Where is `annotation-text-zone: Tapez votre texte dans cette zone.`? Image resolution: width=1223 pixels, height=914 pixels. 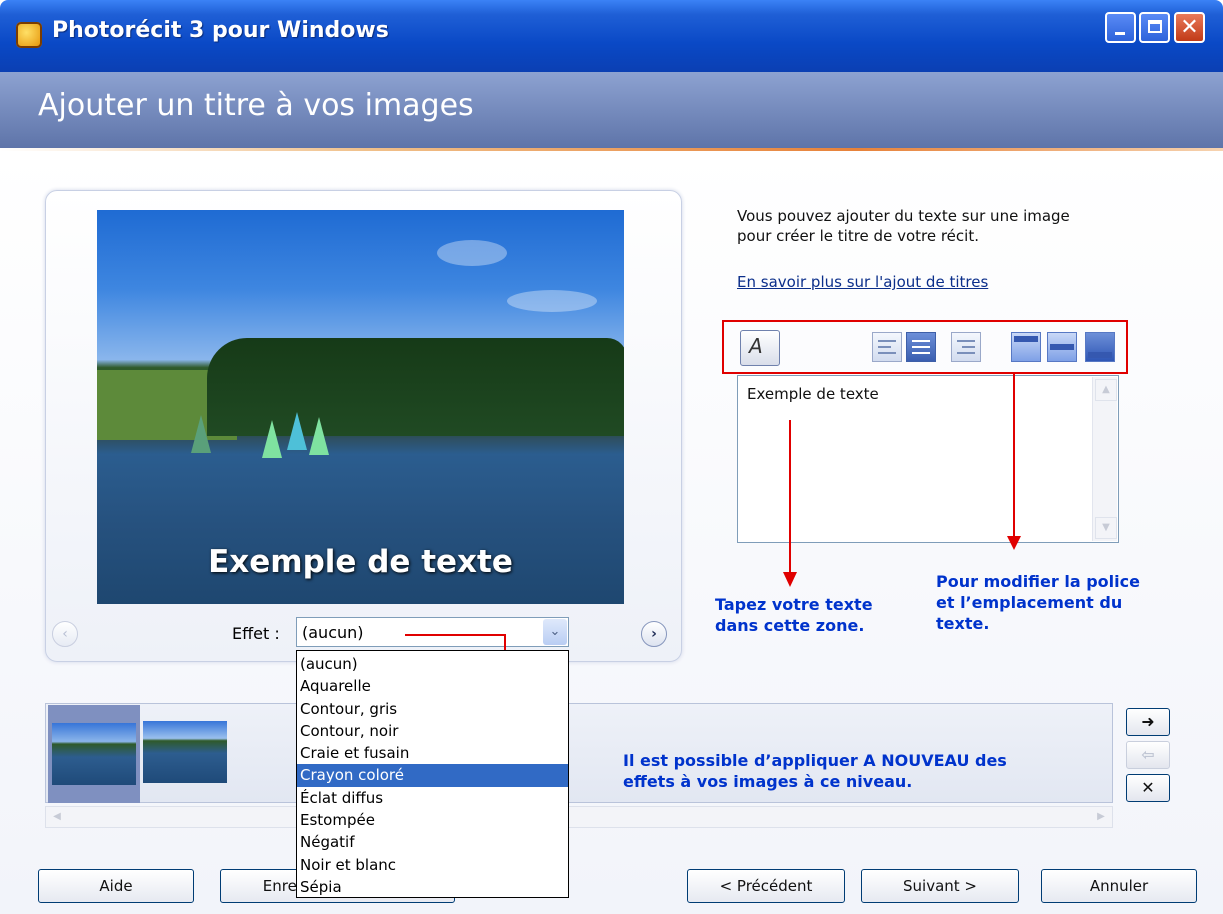
annotation-text-zone: Tapez votre texte dans cette zone. is located at coordinates (794, 615).